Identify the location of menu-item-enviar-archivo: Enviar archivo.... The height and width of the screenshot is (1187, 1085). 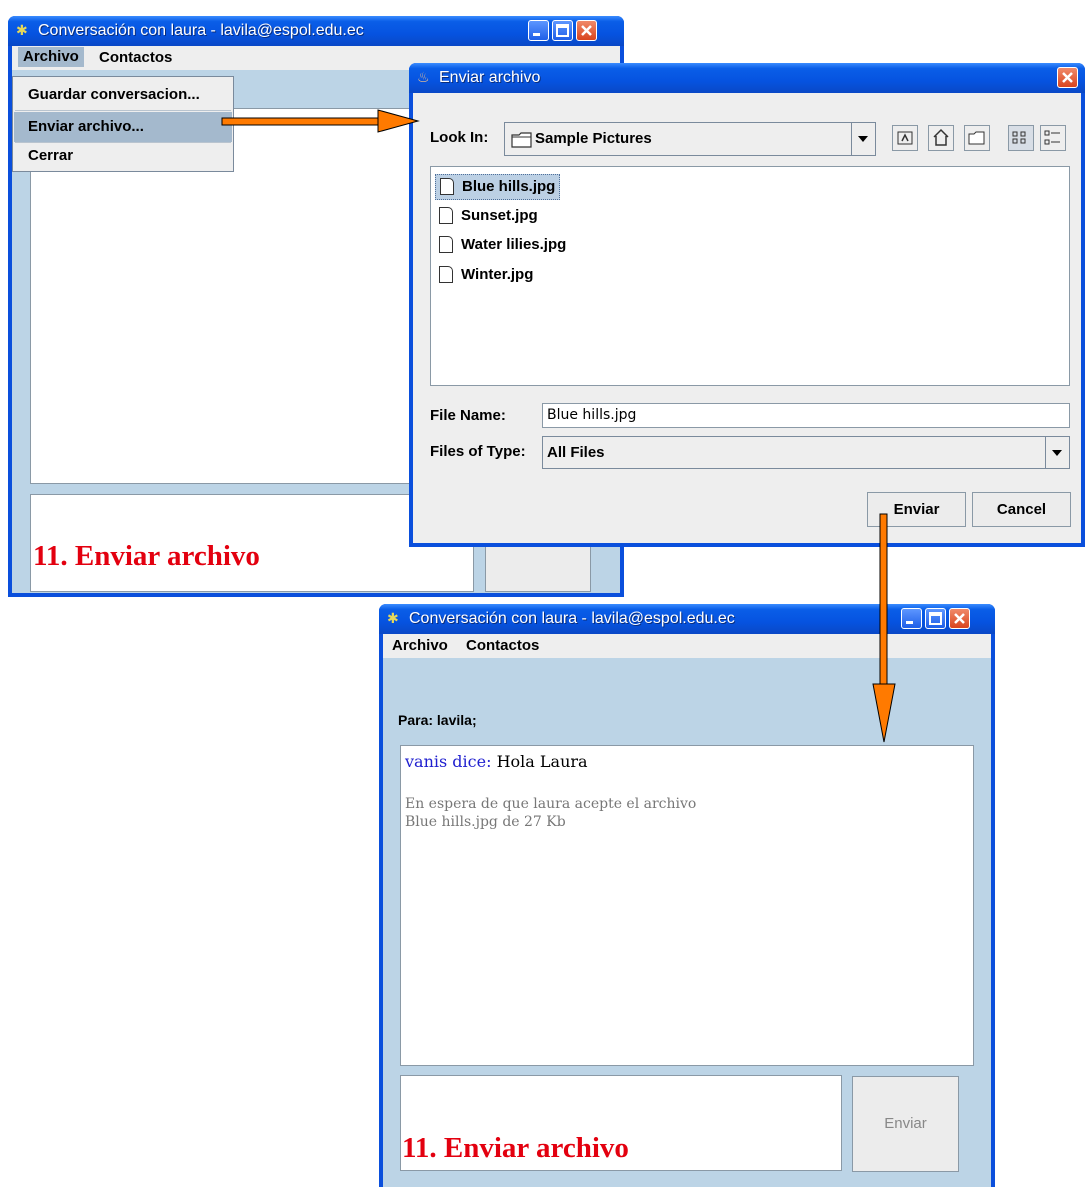
(123, 127).